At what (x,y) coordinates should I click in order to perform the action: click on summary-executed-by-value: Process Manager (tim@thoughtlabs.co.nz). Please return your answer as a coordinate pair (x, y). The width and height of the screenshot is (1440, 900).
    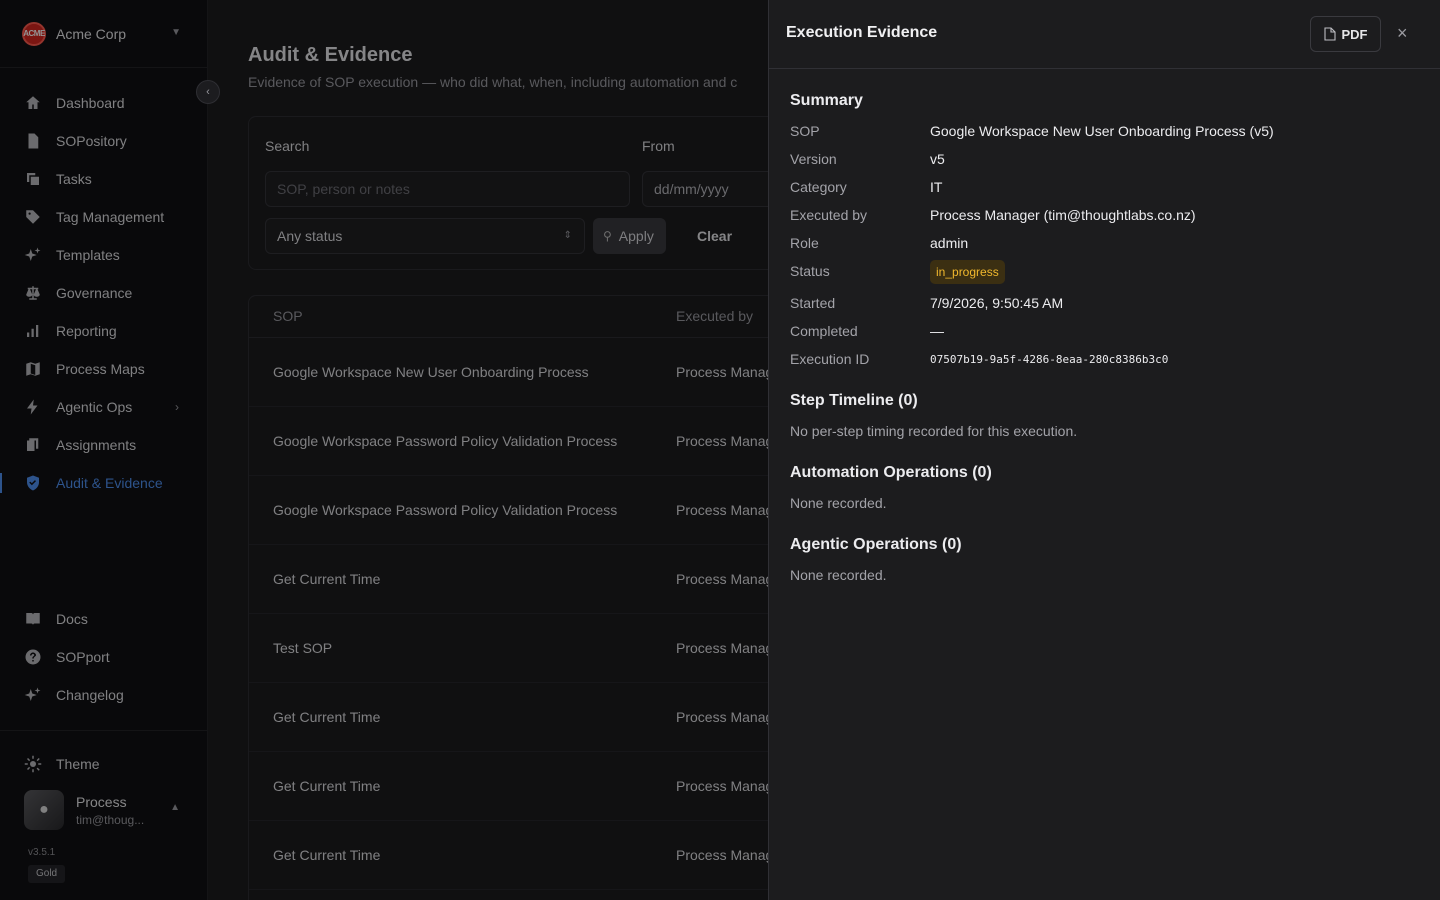
    Looking at the image, I should click on (1063, 215).